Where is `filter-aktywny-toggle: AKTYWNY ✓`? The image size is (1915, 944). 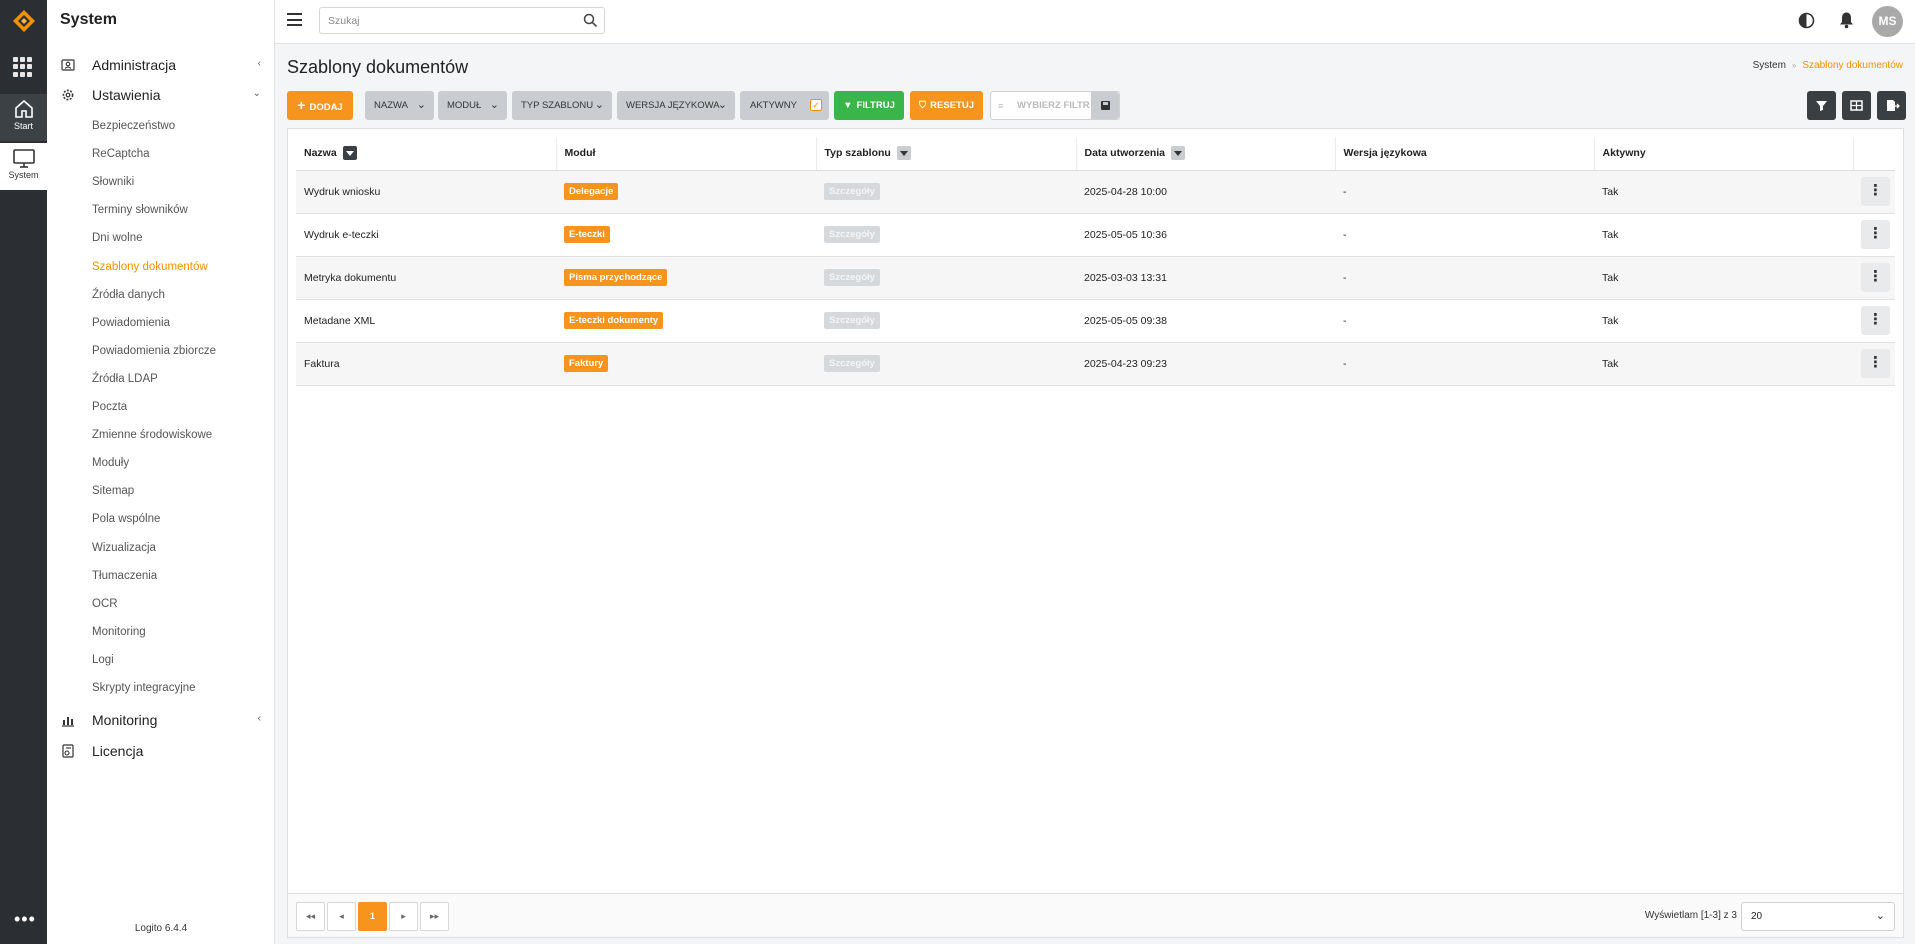 filter-aktywny-toggle: AKTYWNY ✓ is located at coordinates (784, 105).